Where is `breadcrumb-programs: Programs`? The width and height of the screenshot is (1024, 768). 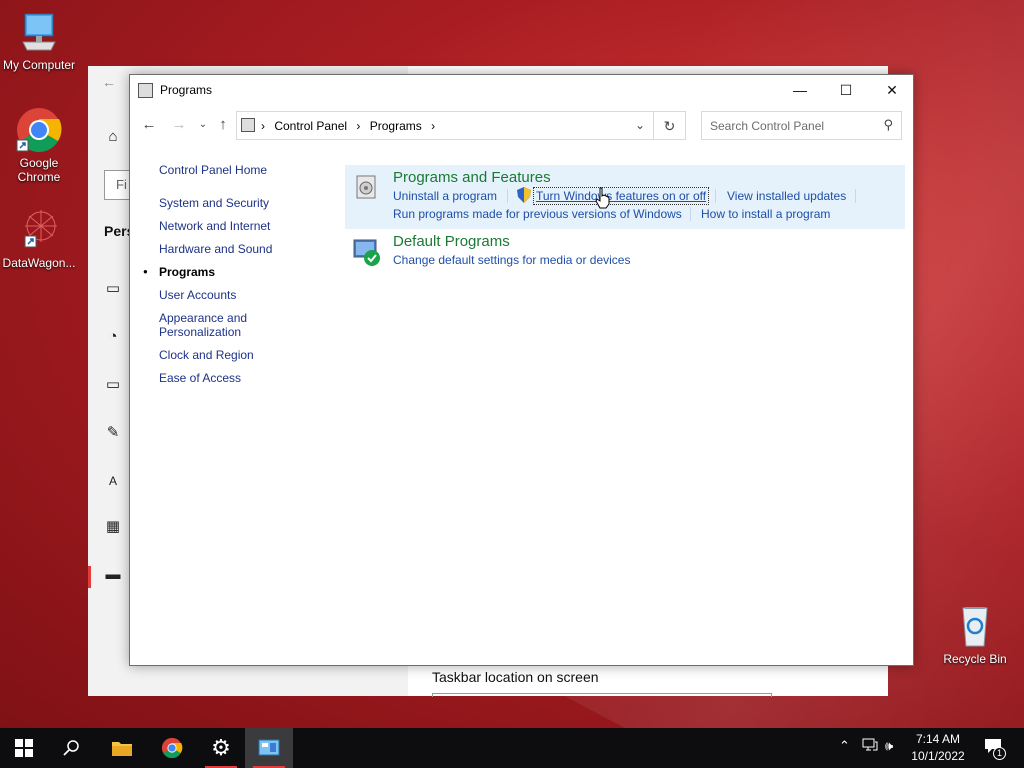 breadcrumb-programs: Programs is located at coordinates (396, 126).